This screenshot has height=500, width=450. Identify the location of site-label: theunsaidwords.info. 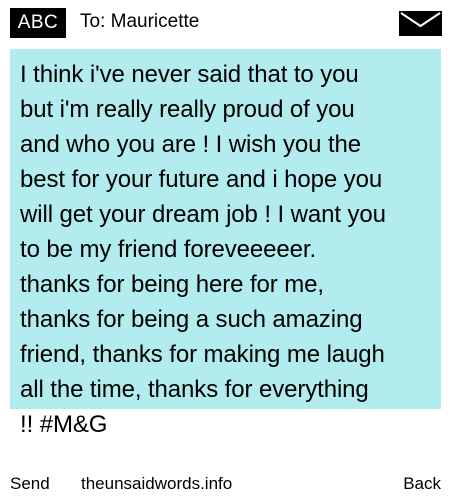
(157, 483).